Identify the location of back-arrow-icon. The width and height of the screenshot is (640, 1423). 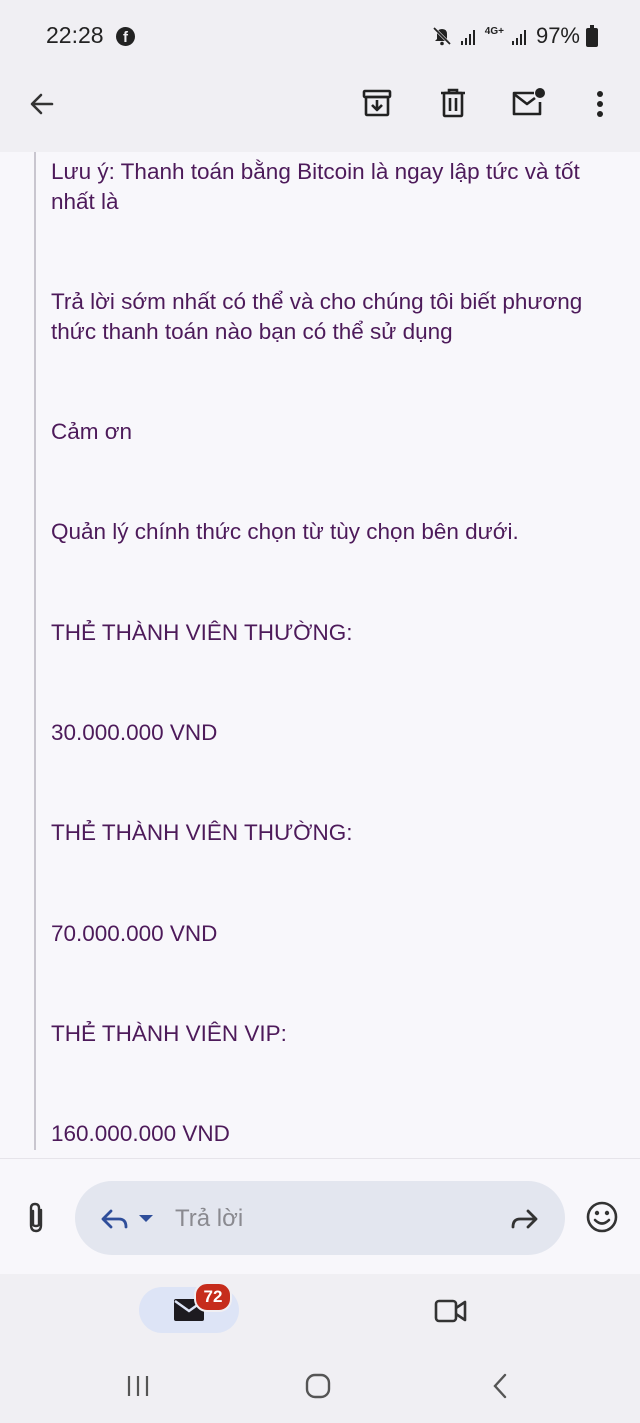
(42, 104).